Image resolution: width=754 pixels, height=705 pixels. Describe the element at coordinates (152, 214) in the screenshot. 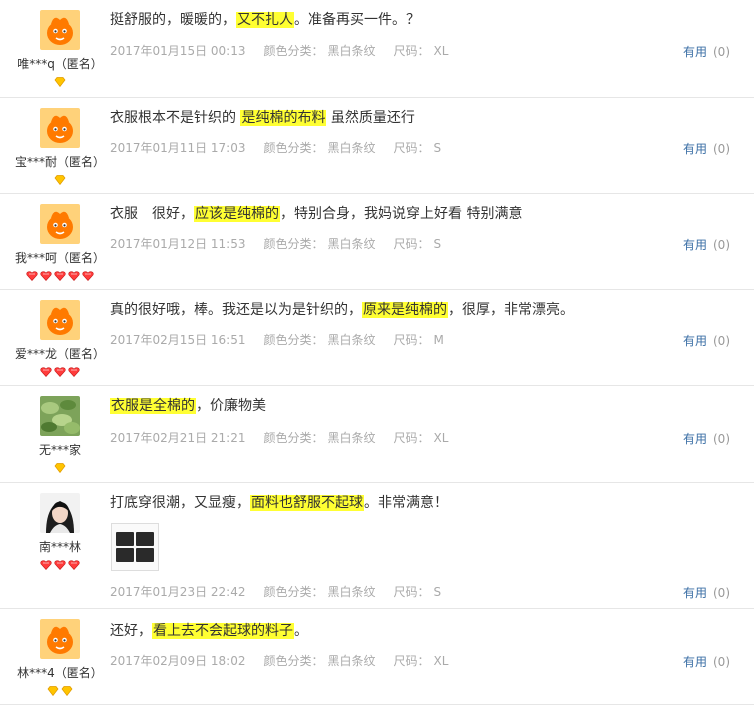

I see `review-text-segment: 衣服 很好，` at that location.